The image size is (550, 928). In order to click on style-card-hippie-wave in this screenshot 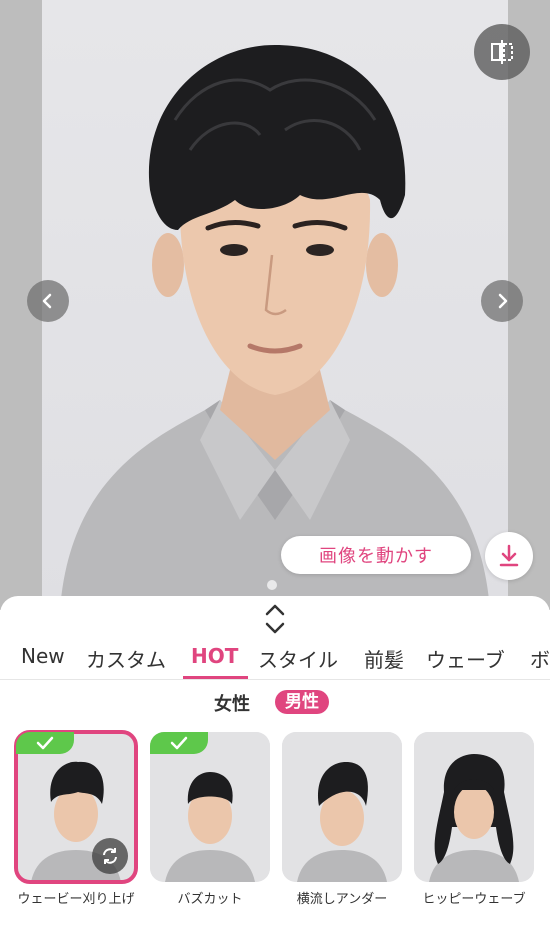, I will do `click(474, 807)`.